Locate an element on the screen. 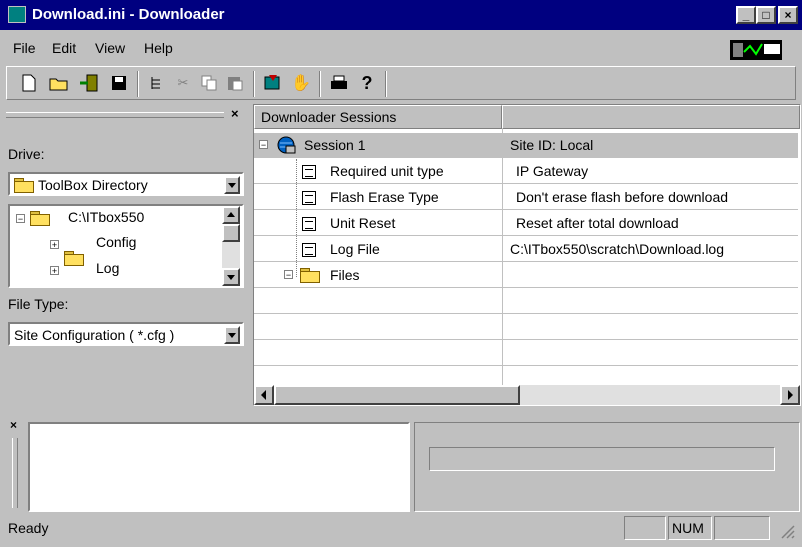 The height and width of the screenshot is (547, 802). scroll-up-icon is located at coordinates (231, 215).